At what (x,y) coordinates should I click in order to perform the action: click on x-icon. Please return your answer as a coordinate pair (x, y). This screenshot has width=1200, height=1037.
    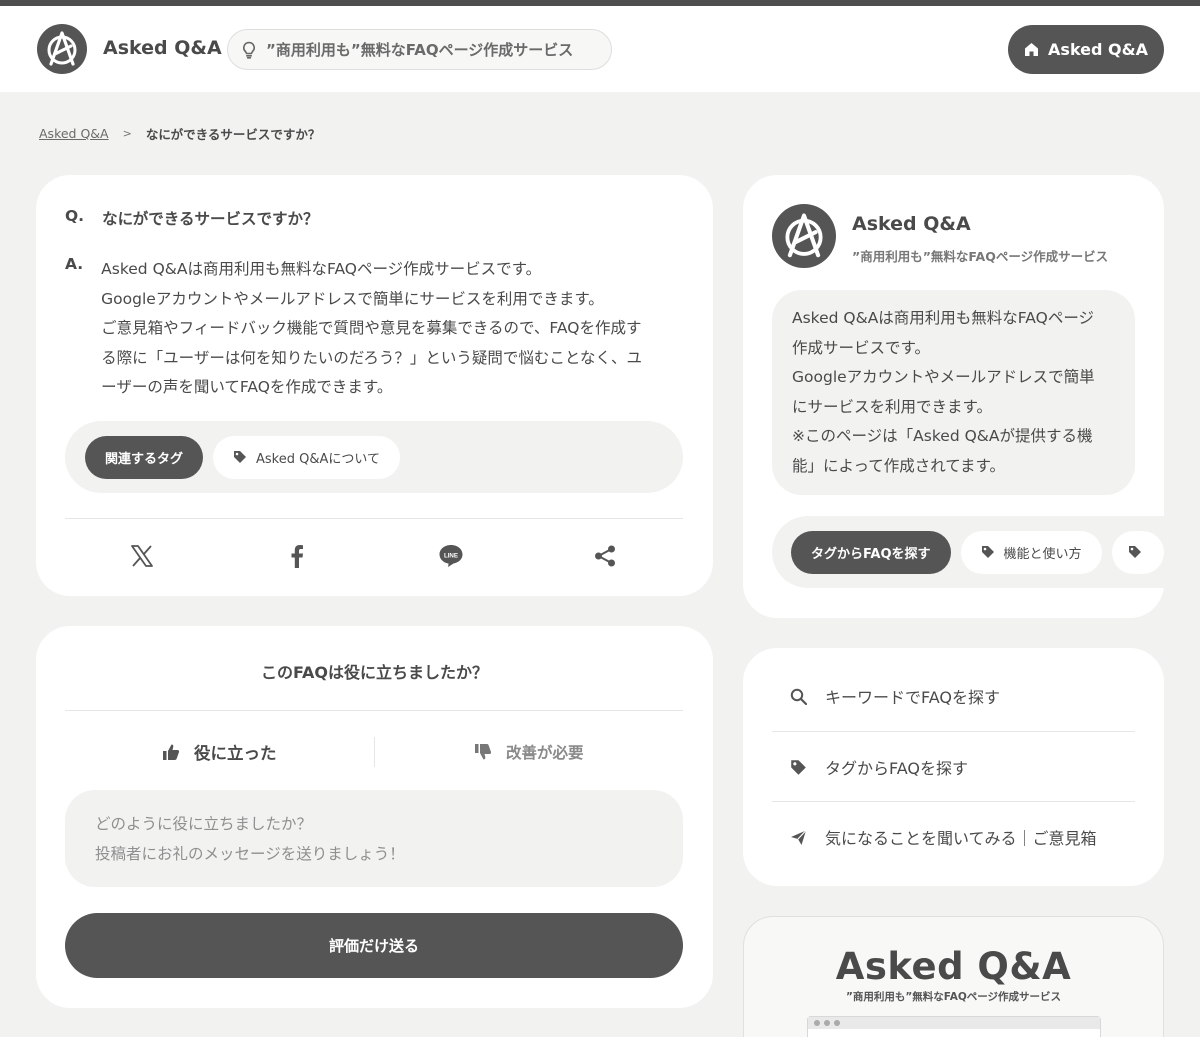
    Looking at the image, I should click on (142, 556).